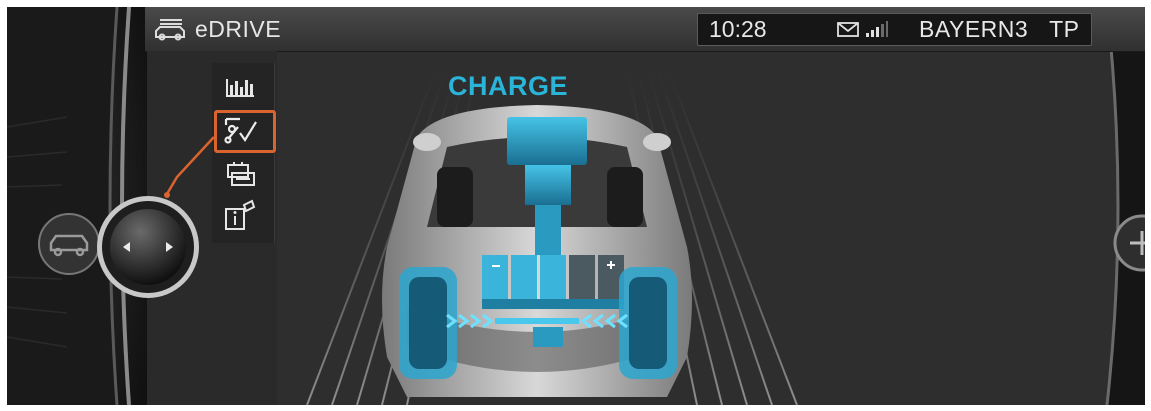 The height and width of the screenshot is (411, 1151). I want to click on battery-pack, so click(553, 282).